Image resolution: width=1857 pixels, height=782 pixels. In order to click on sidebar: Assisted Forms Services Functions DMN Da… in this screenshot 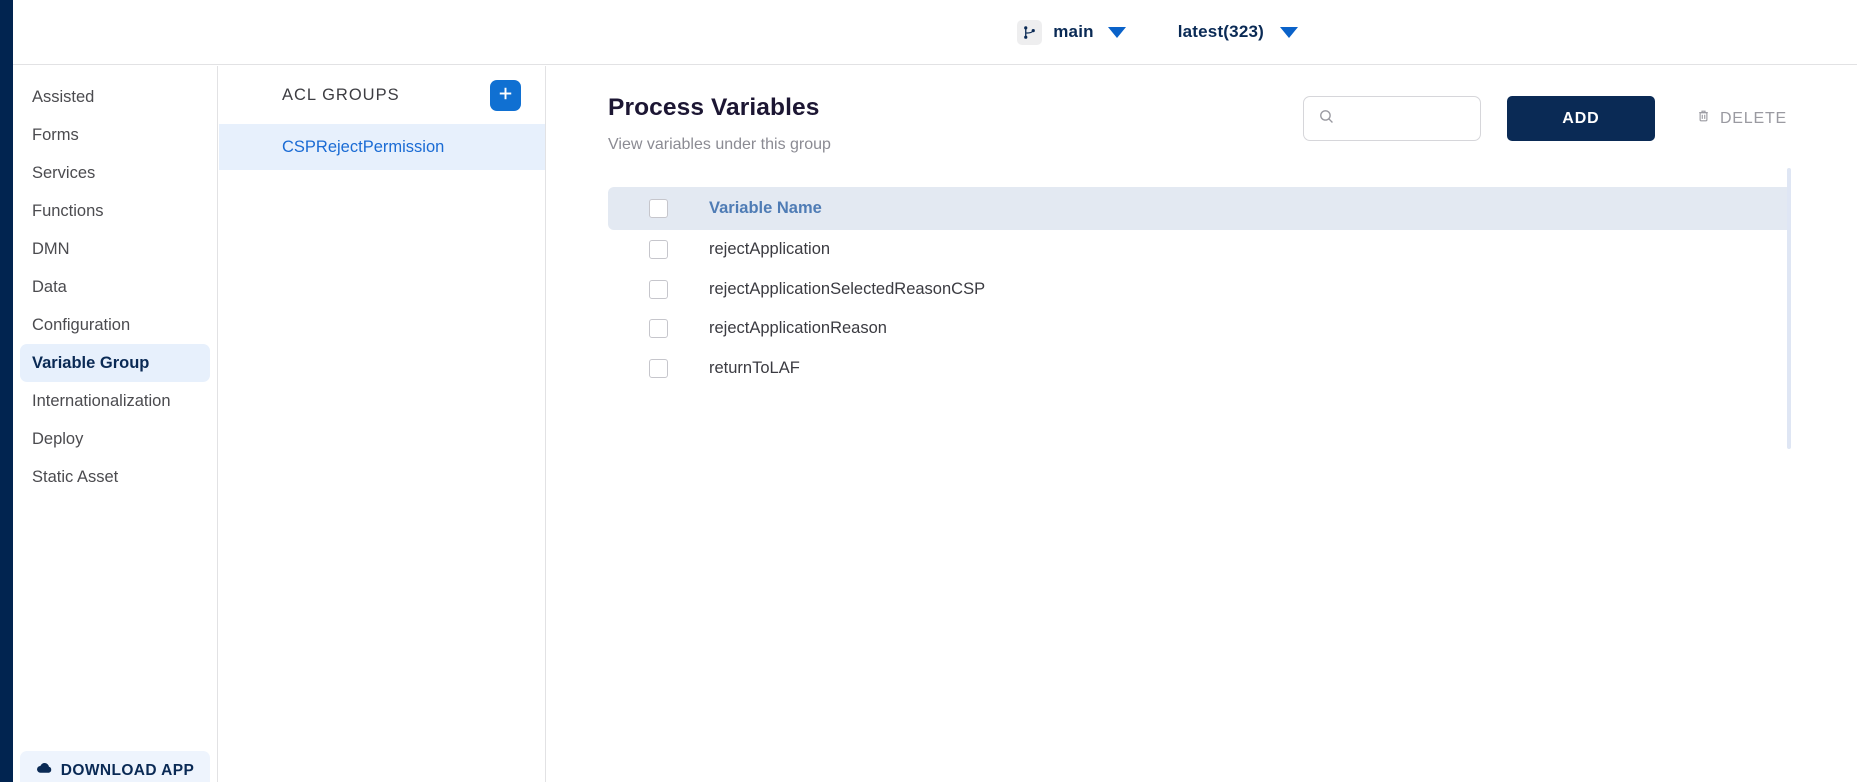, I will do `click(115, 424)`.